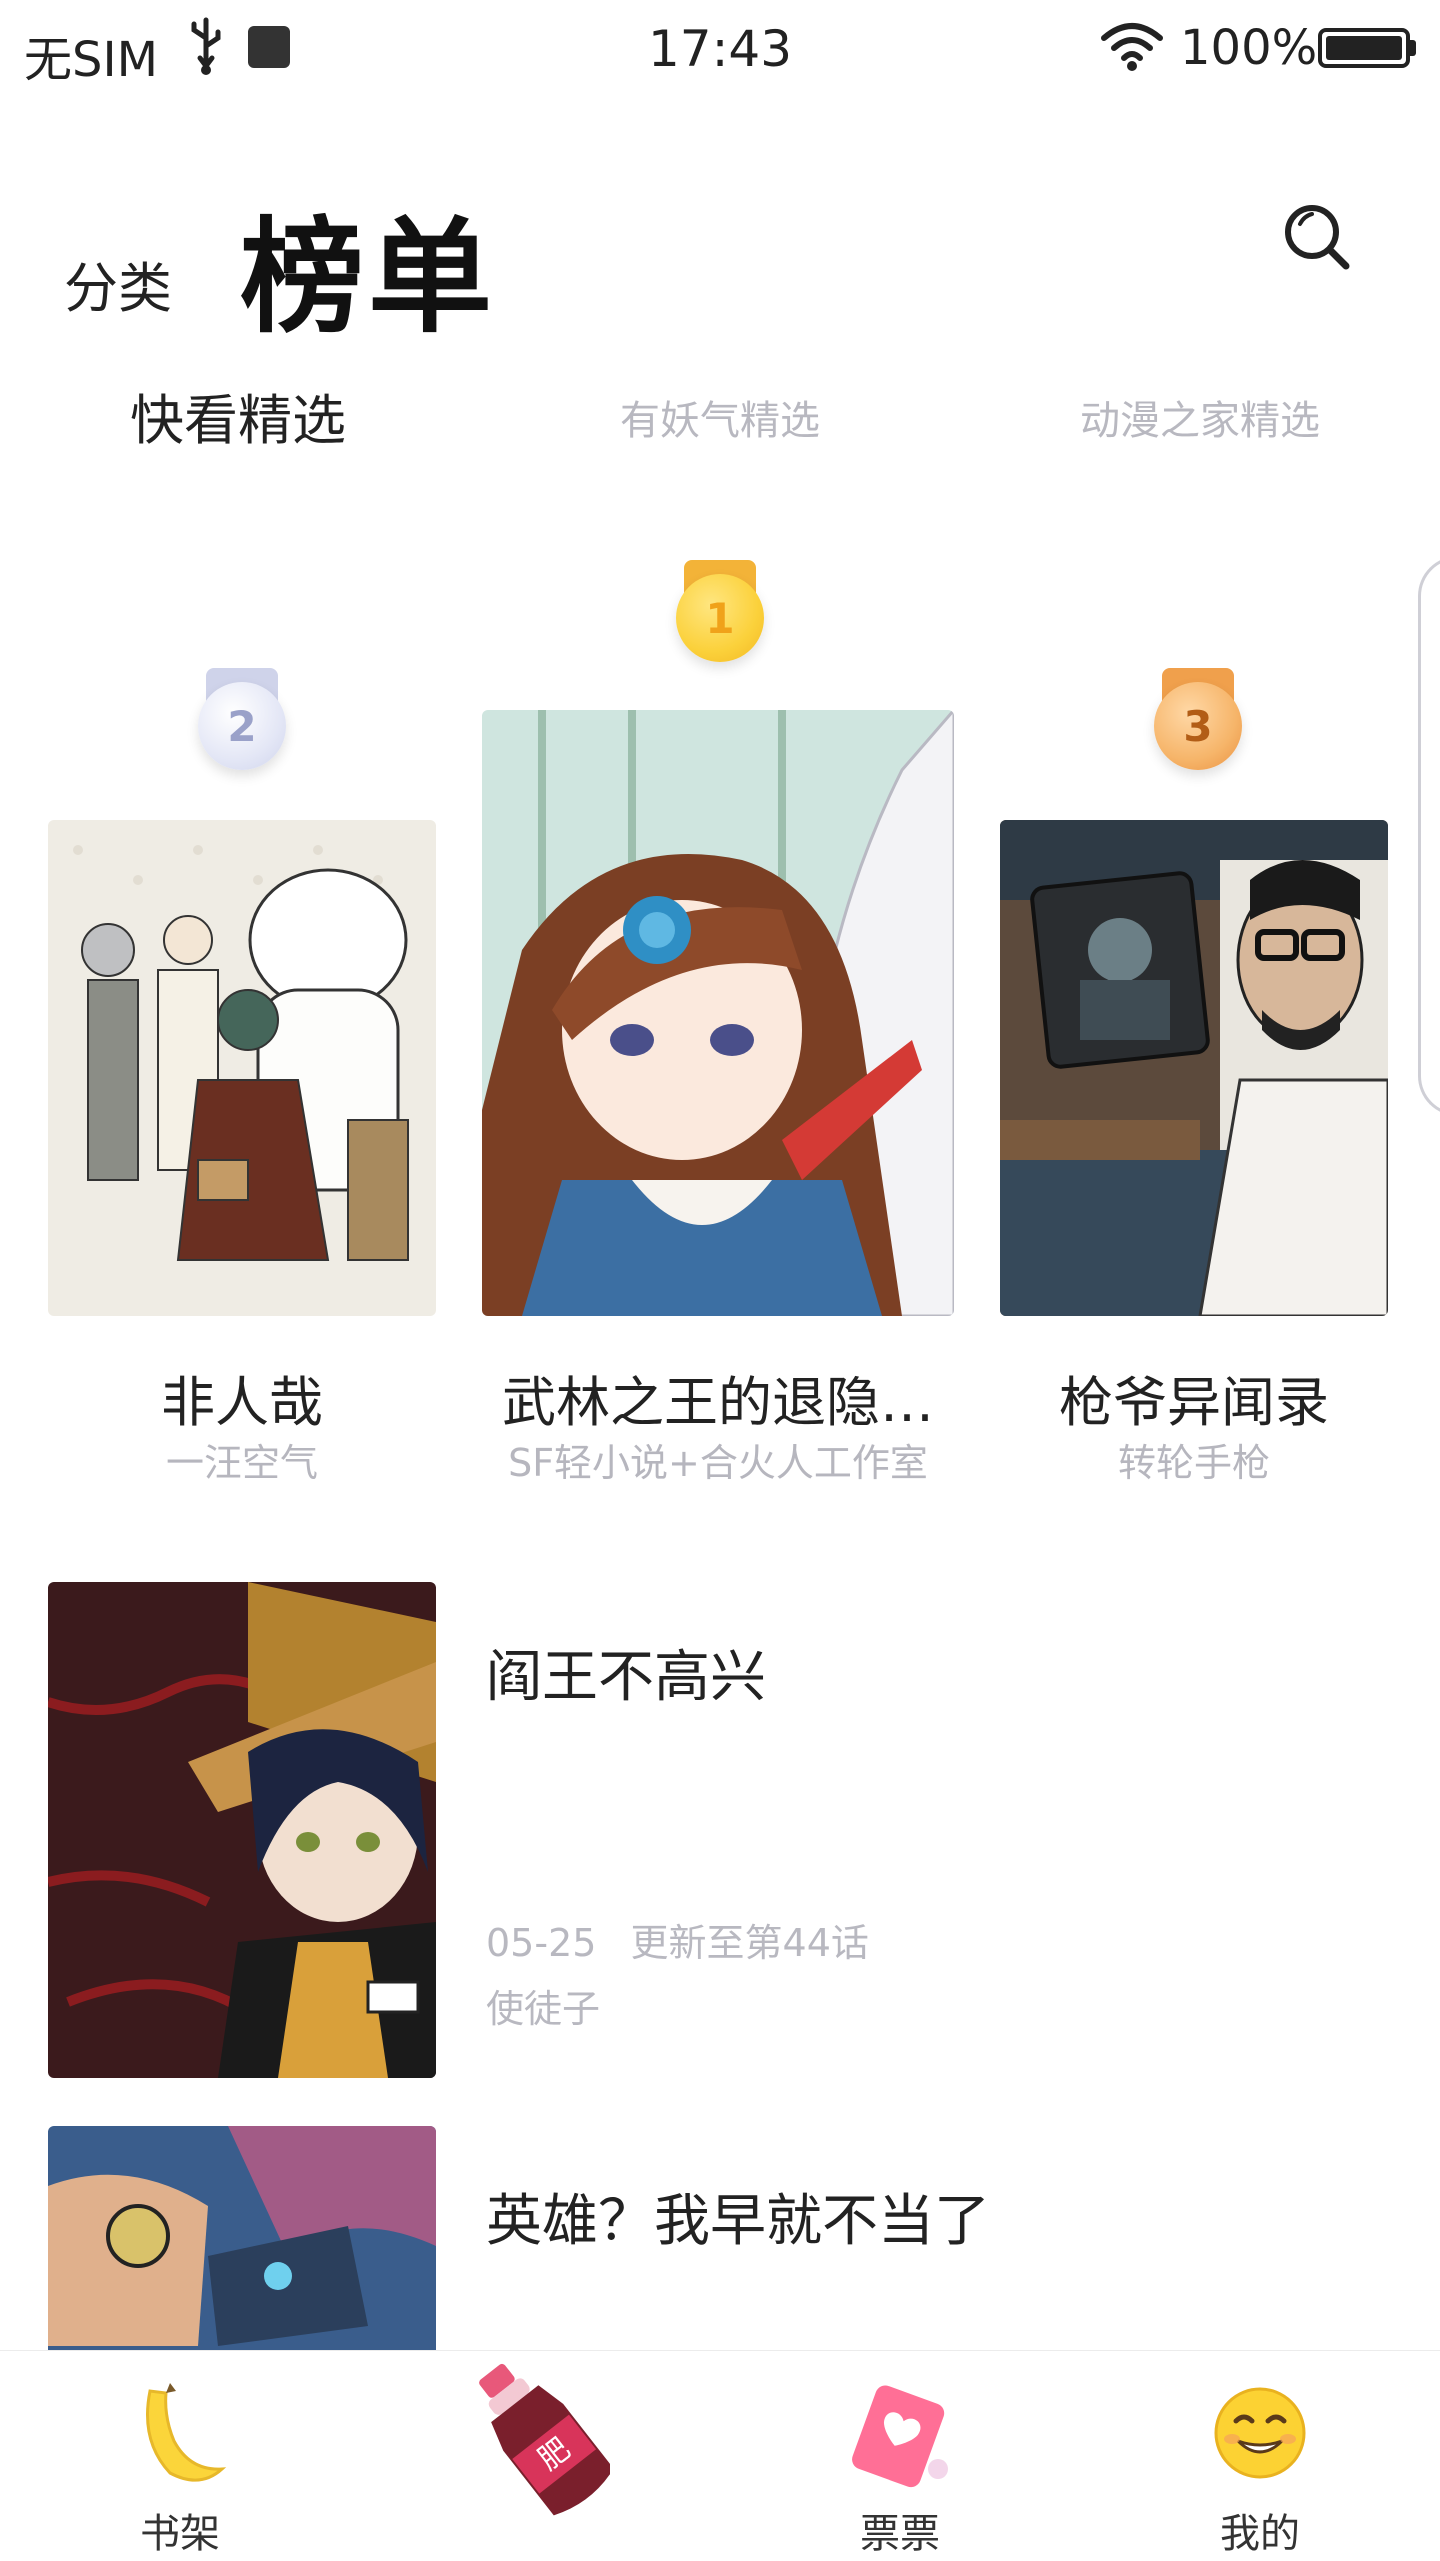 The image size is (1440, 2561). I want to click on list-item-title: 英雄？我早就不当了, so click(738, 2216).